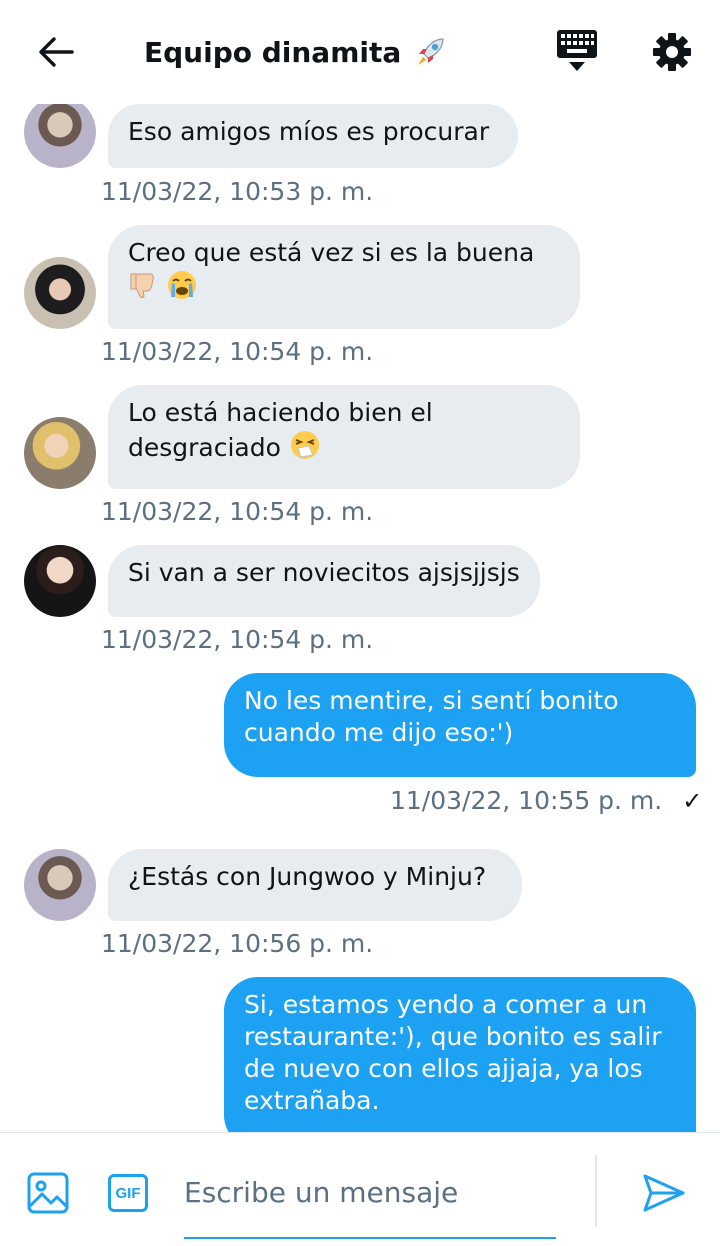 Image resolution: width=720 pixels, height=1246 pixels. I want to click on add-image-button, so click(48, 1193).